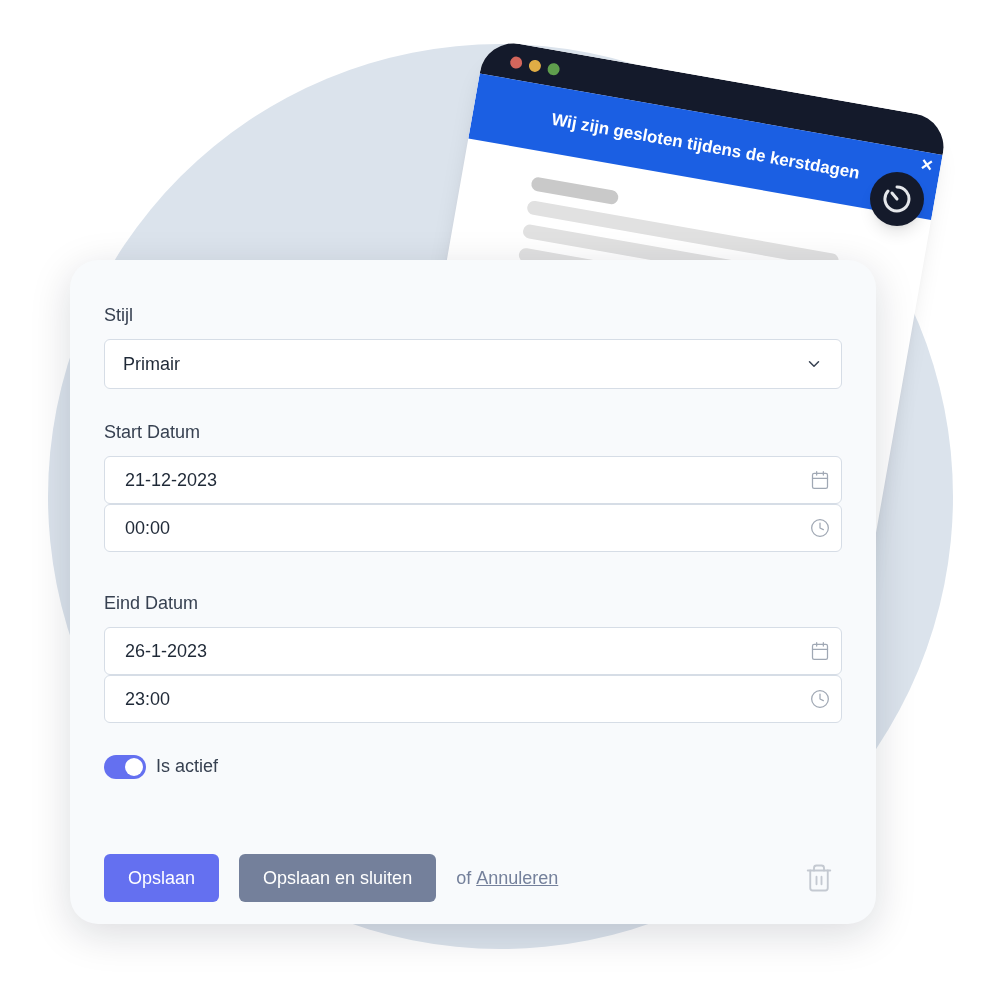  What do you see at coordinates (473, 528) in the screenshot?
I see `time-field: 00:00` at bounding box center [473, 528].